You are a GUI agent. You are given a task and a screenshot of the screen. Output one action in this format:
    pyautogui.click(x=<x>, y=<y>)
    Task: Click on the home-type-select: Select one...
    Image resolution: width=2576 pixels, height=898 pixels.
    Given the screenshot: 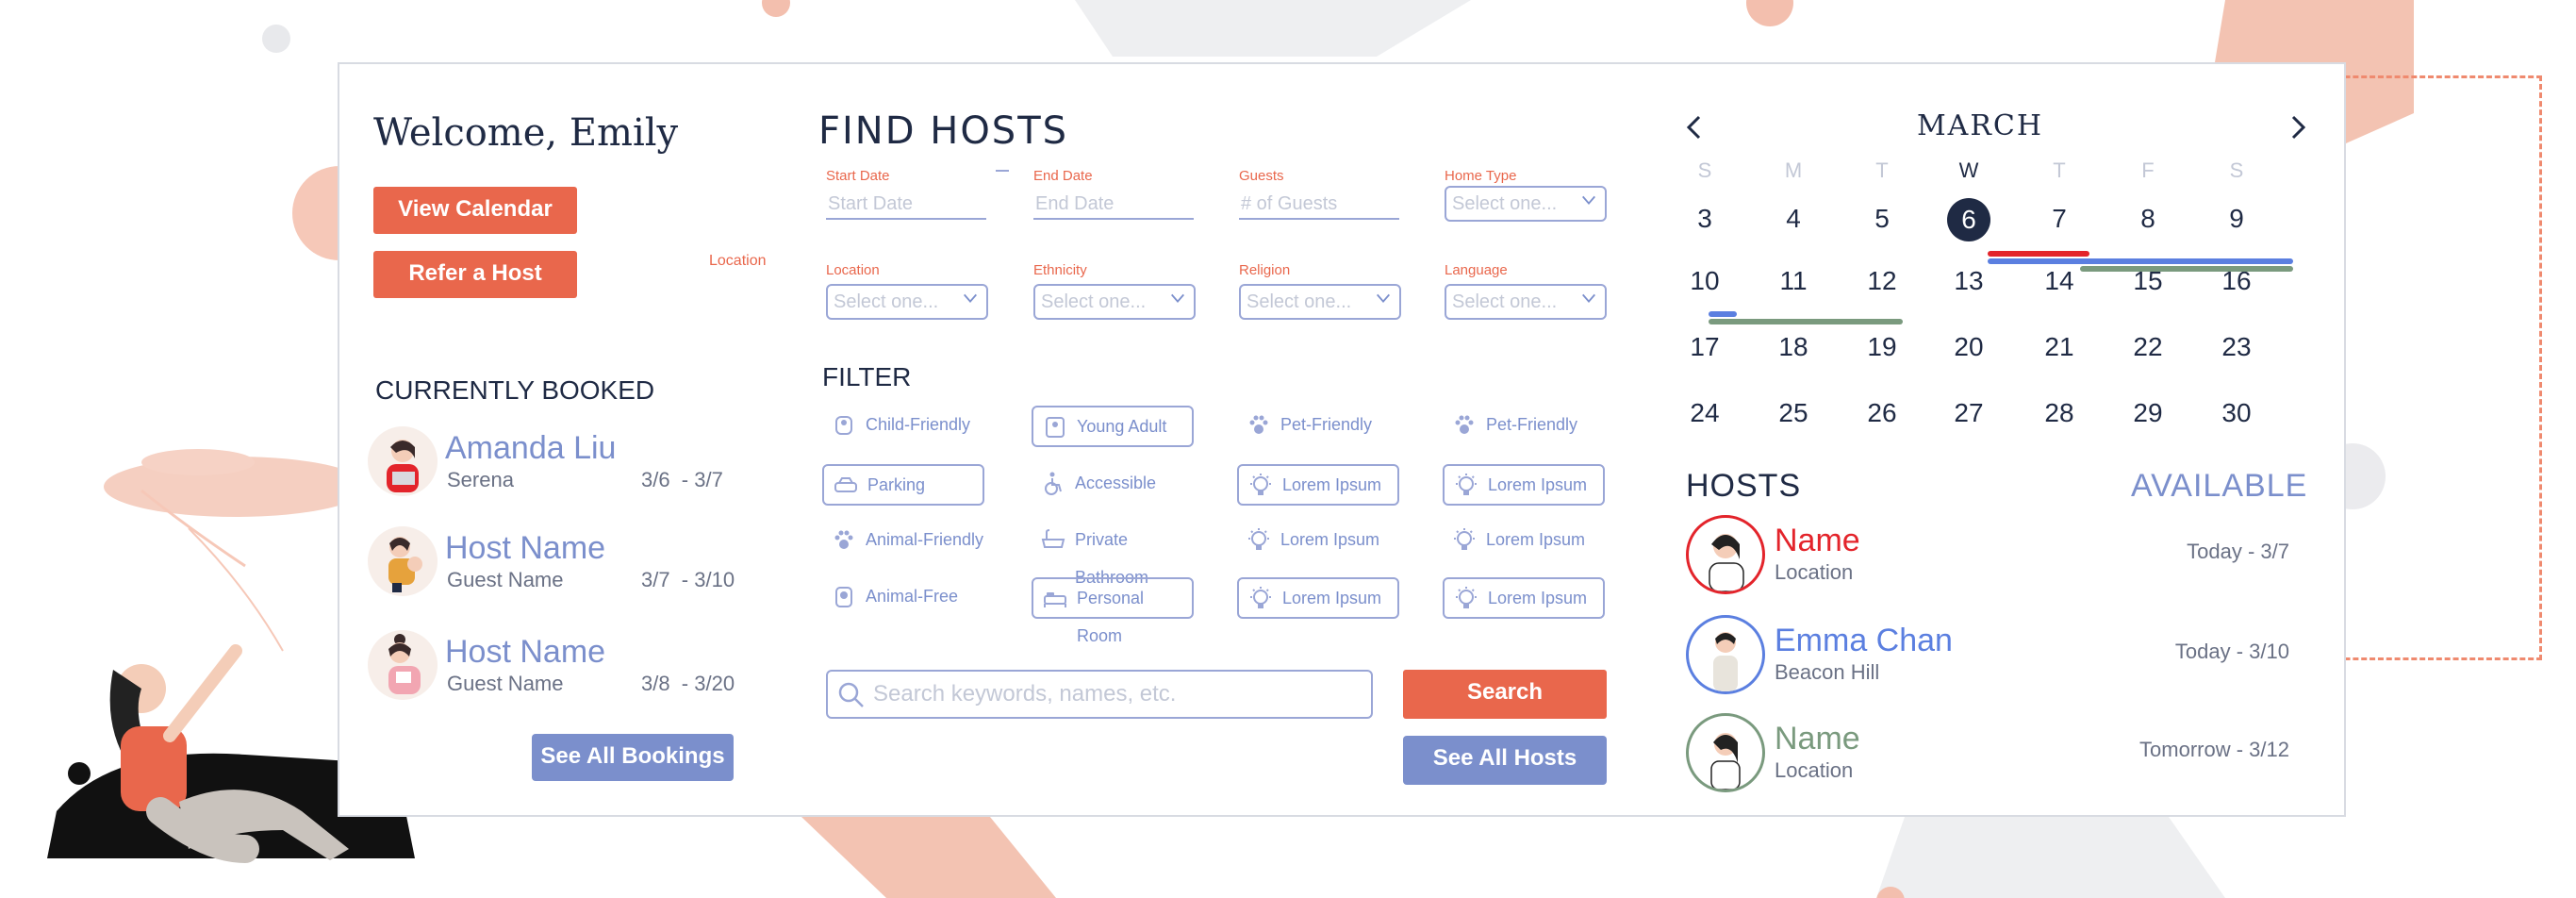 What is the action you would take?
    pyautogui.click(x=1526, y=204)
    